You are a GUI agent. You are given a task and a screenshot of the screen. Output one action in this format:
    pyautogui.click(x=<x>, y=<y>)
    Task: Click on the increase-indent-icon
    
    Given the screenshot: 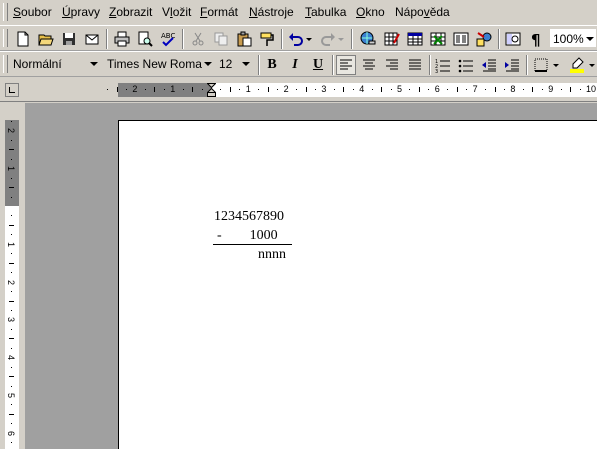 What is the action you would take?
    pyautogui.click(x=512, y=65)
    